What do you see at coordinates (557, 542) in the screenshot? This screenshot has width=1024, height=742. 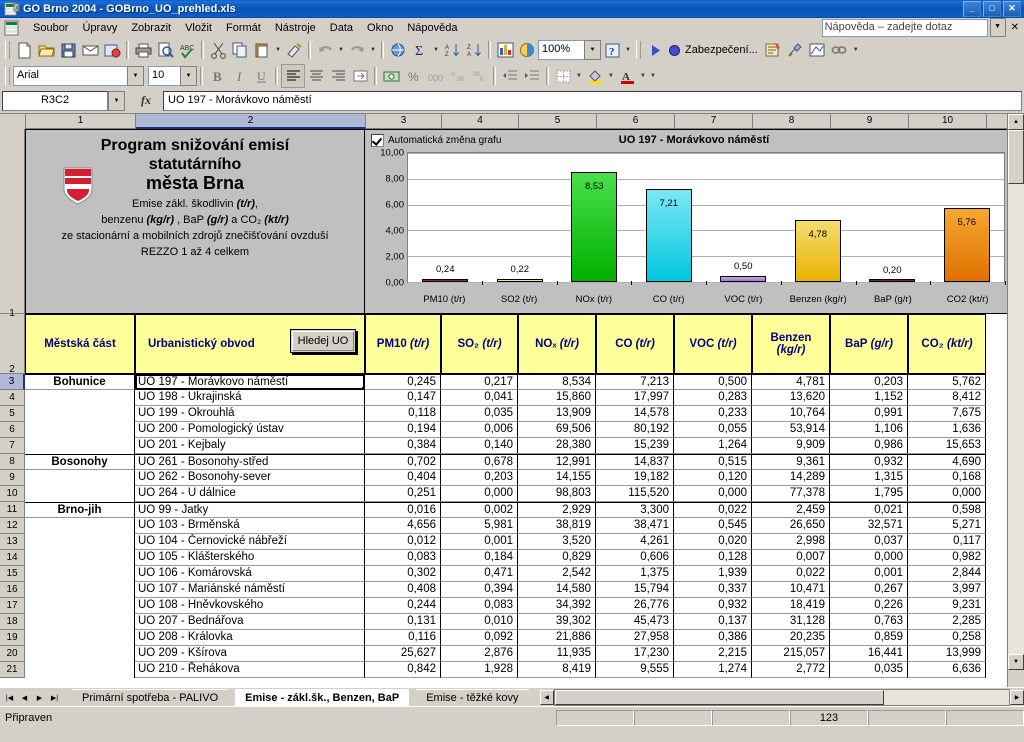 I see `cell-nox: 3,520` at bounding box center [557, 542].